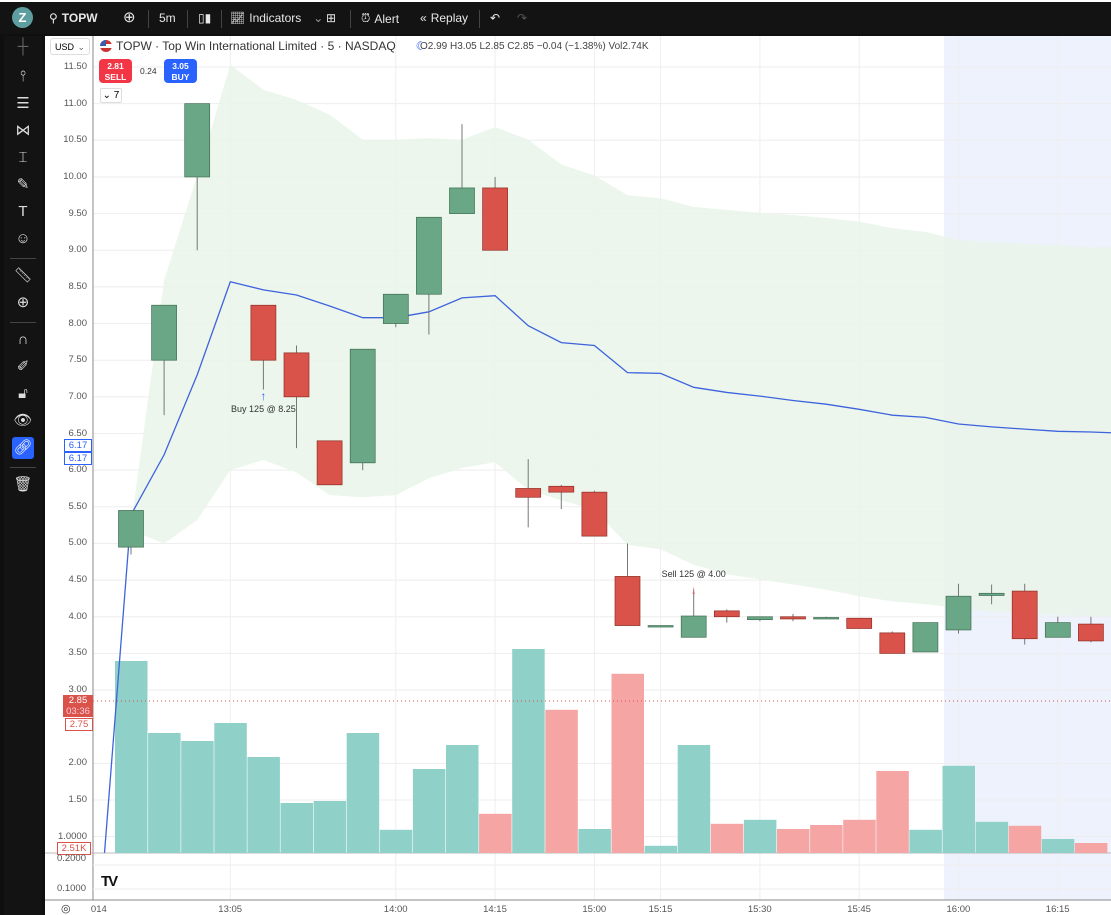 The height and width of the screenshot is (915, 1111). I want to click on time-tick-label: 14:00, so click(395, 909).